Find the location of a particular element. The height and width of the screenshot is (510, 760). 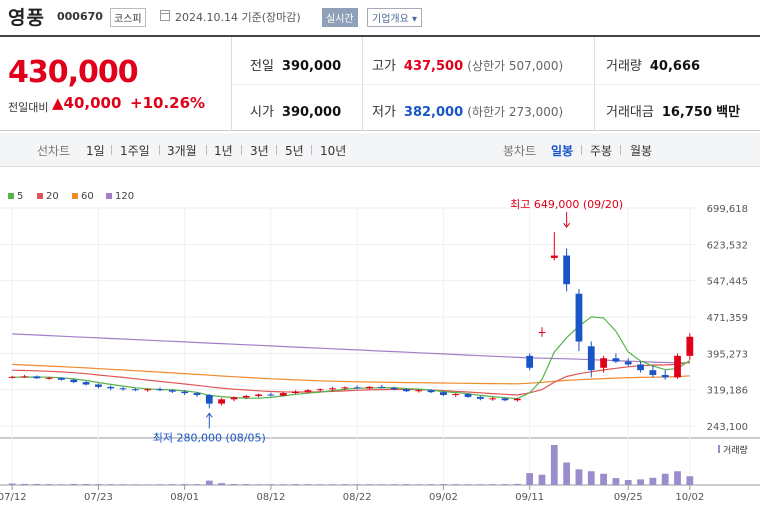

x-tick-label: 08/22 is located at coordinates (357, 497).